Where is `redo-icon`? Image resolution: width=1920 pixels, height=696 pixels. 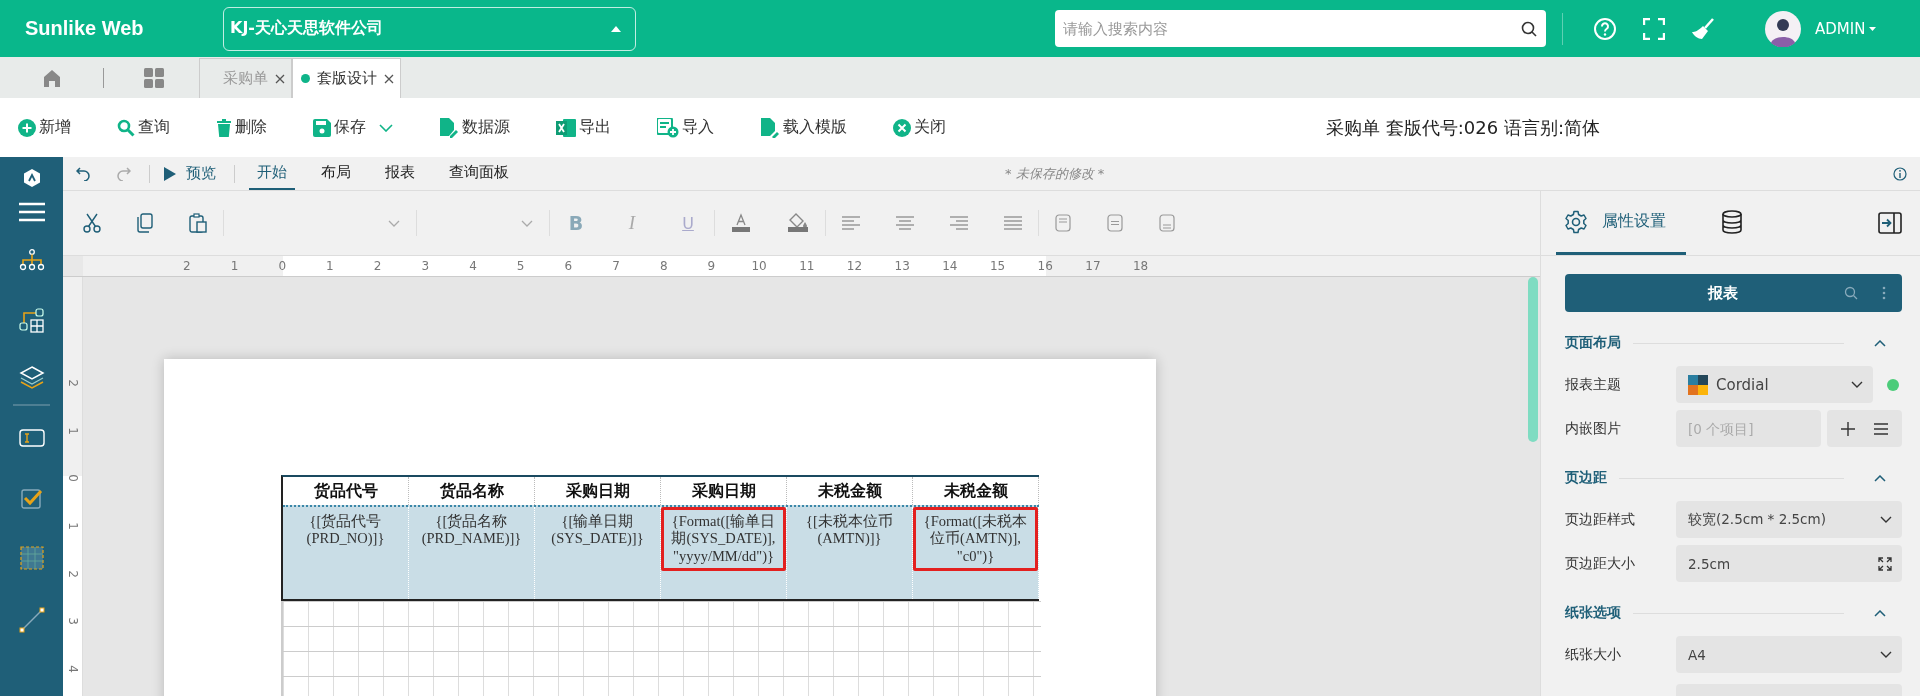
redo-icon is located at coordinates (124, 173).